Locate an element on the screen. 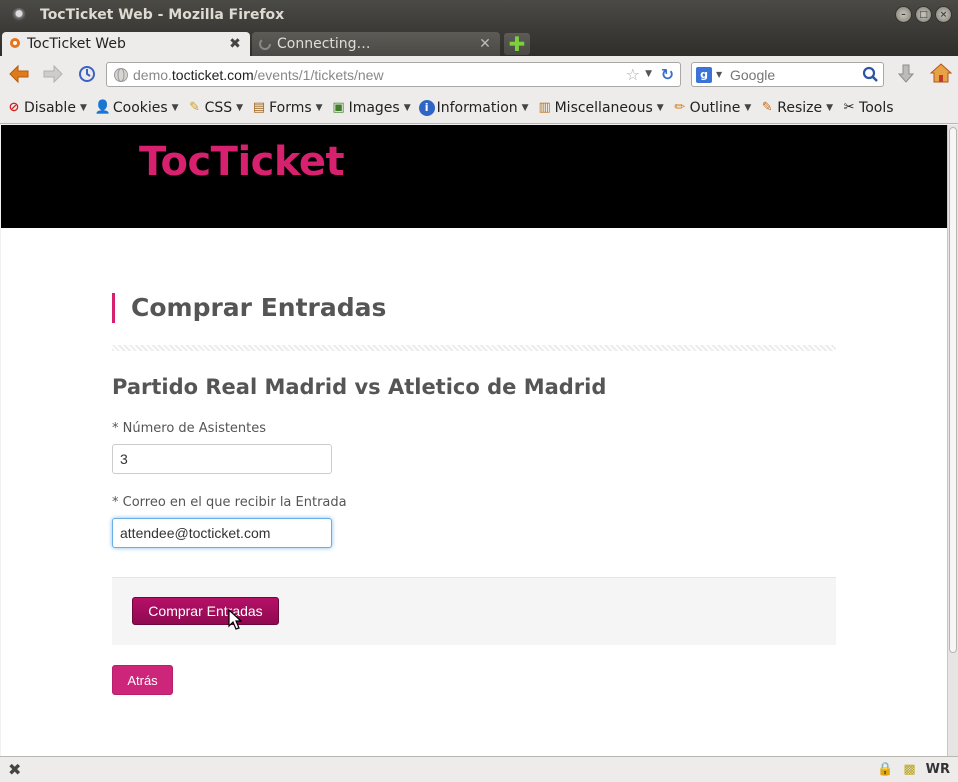 The height and width of the screenshot is (782, 958). search-bar: g ▼ is located at coordinates (787, 74).